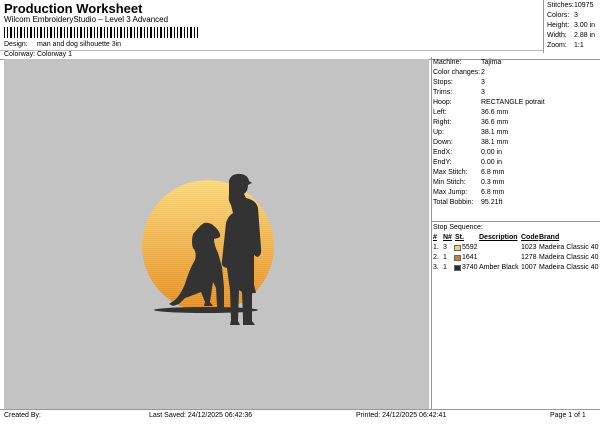 The width and height of the screenshot is (600, 424). What do you see at coordinates (492, 152) in the screenshot?
I see `info-value: 0.00 in` at bounding box center [492, 152].